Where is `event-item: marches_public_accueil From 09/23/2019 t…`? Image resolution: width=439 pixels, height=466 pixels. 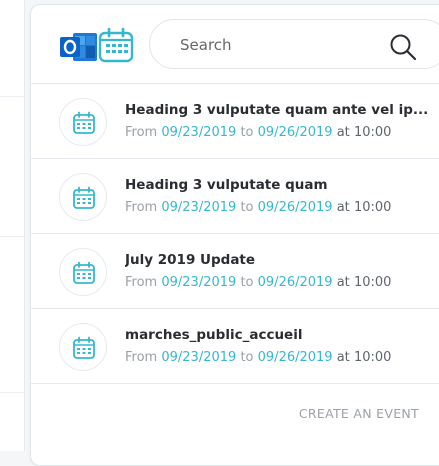 event-item: marches_public_accueil From 09/23/2019 t… is located at coordinates (235, 346).